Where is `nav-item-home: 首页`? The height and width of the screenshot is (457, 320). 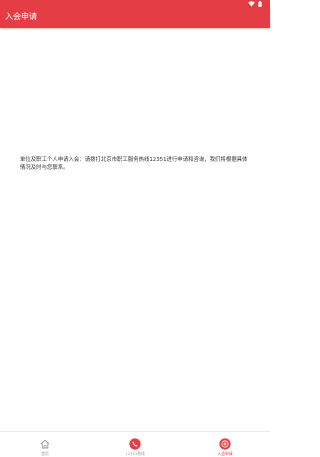 nav-item-home: 首页 is located at coordinates (45, 444).